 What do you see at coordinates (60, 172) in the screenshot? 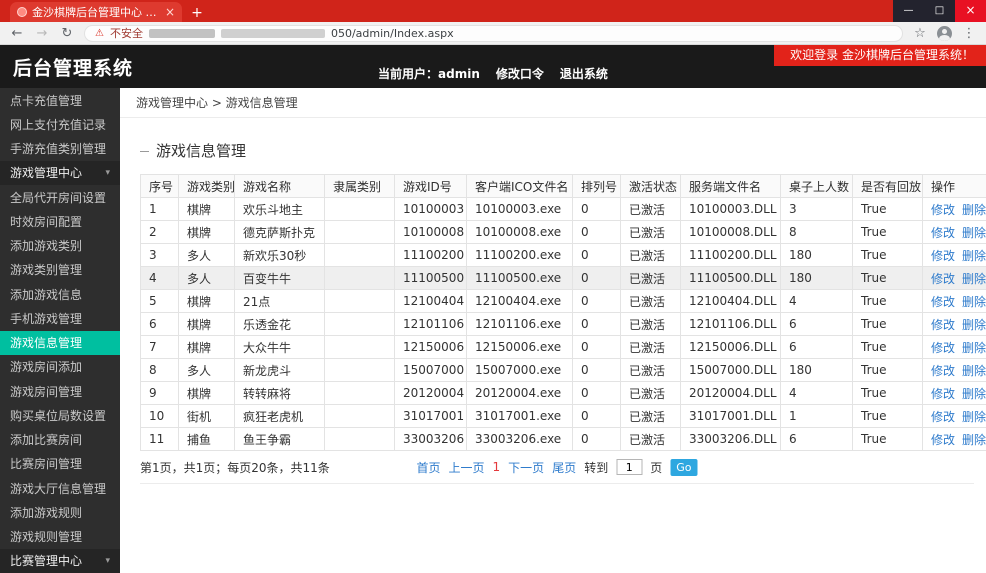
I see `sidebar-item: 游戏管理中心 ▾` at bounding box center [60, 172].